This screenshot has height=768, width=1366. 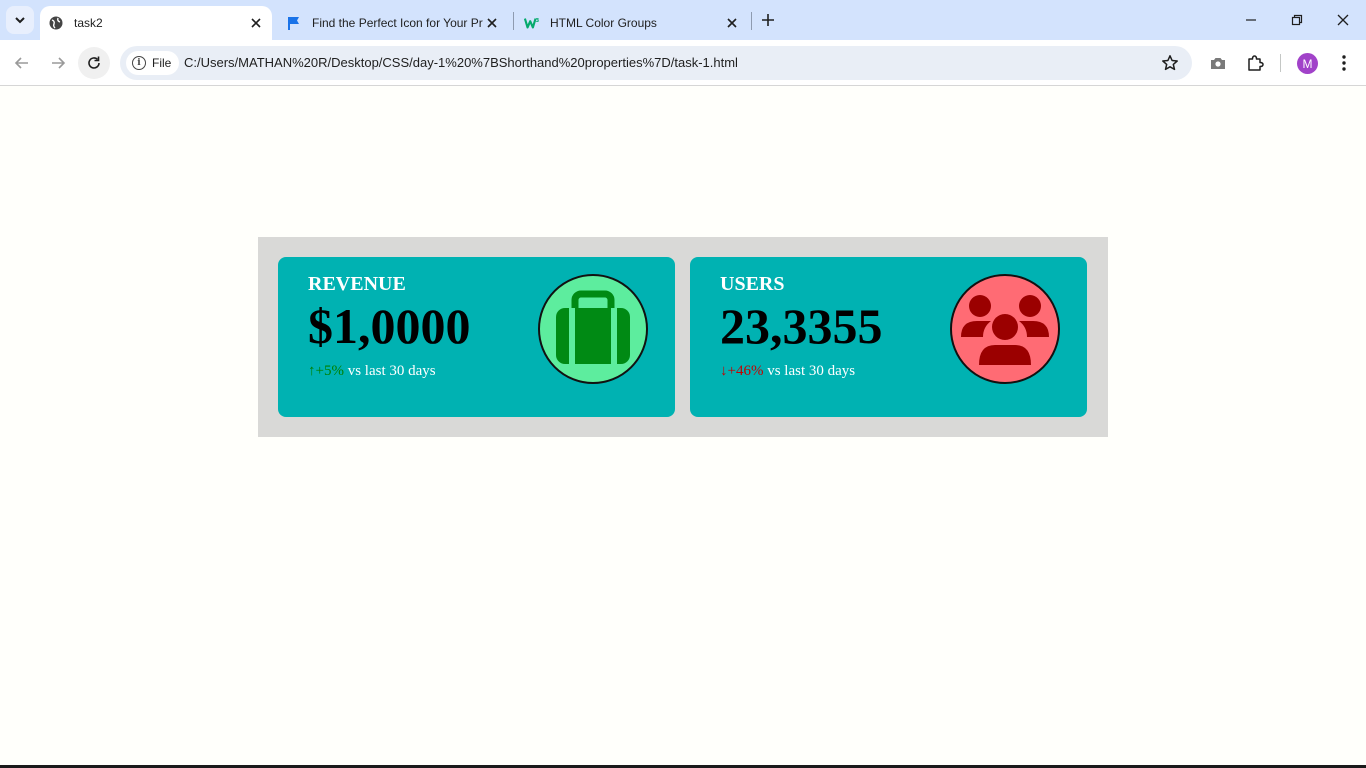 I want to click on tab-title: HTML Color Groups, so click(x=603, y=23).